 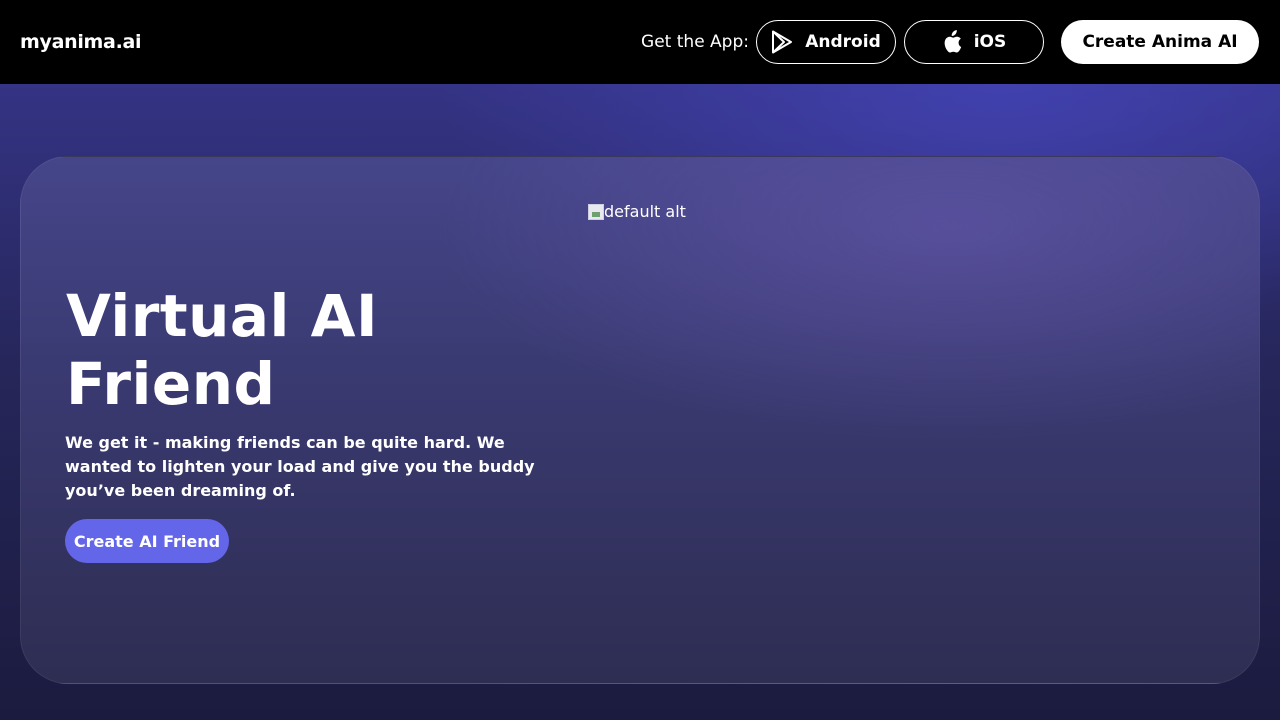 I want to click on hero-title-line-2: Friend, so click(x=171, y=384).